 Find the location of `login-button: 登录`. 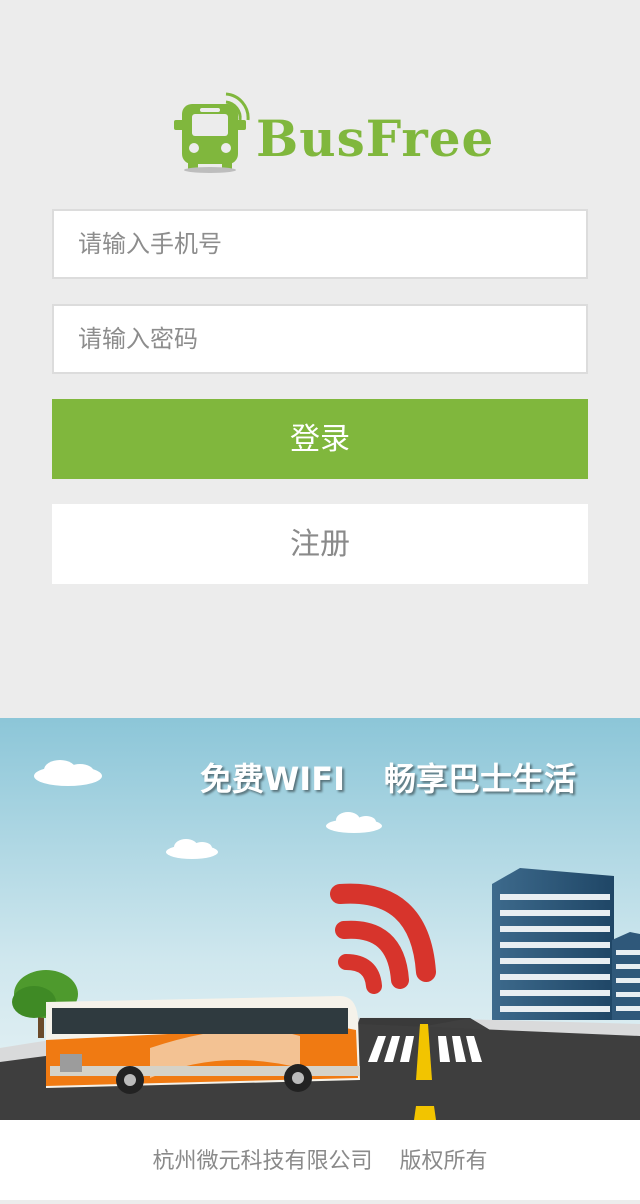

login-button: 登录 is located at coordinates (320, 439).